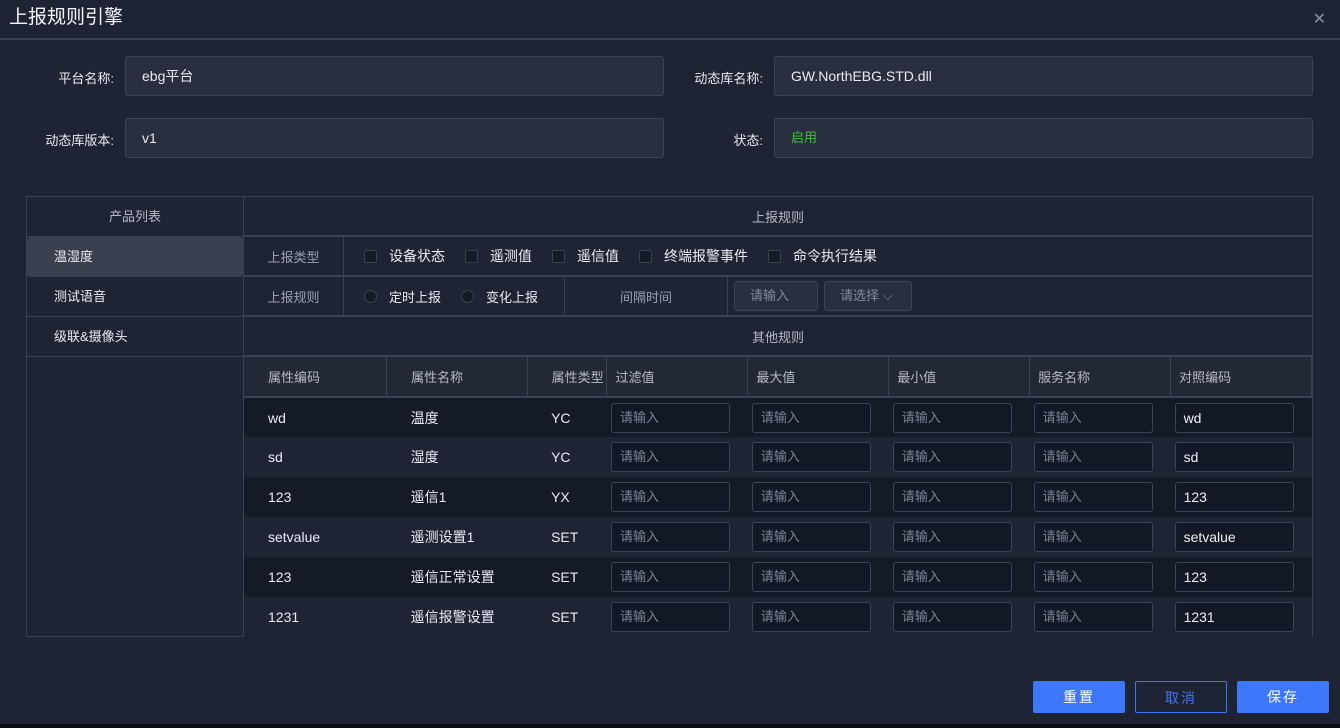 The width and height of the screenshot is (1340, 728). What do you see at coordinates (457, 537) in the screenshot?
I see `cell-name: 遥测设置1` at bounding box center [457, 537].